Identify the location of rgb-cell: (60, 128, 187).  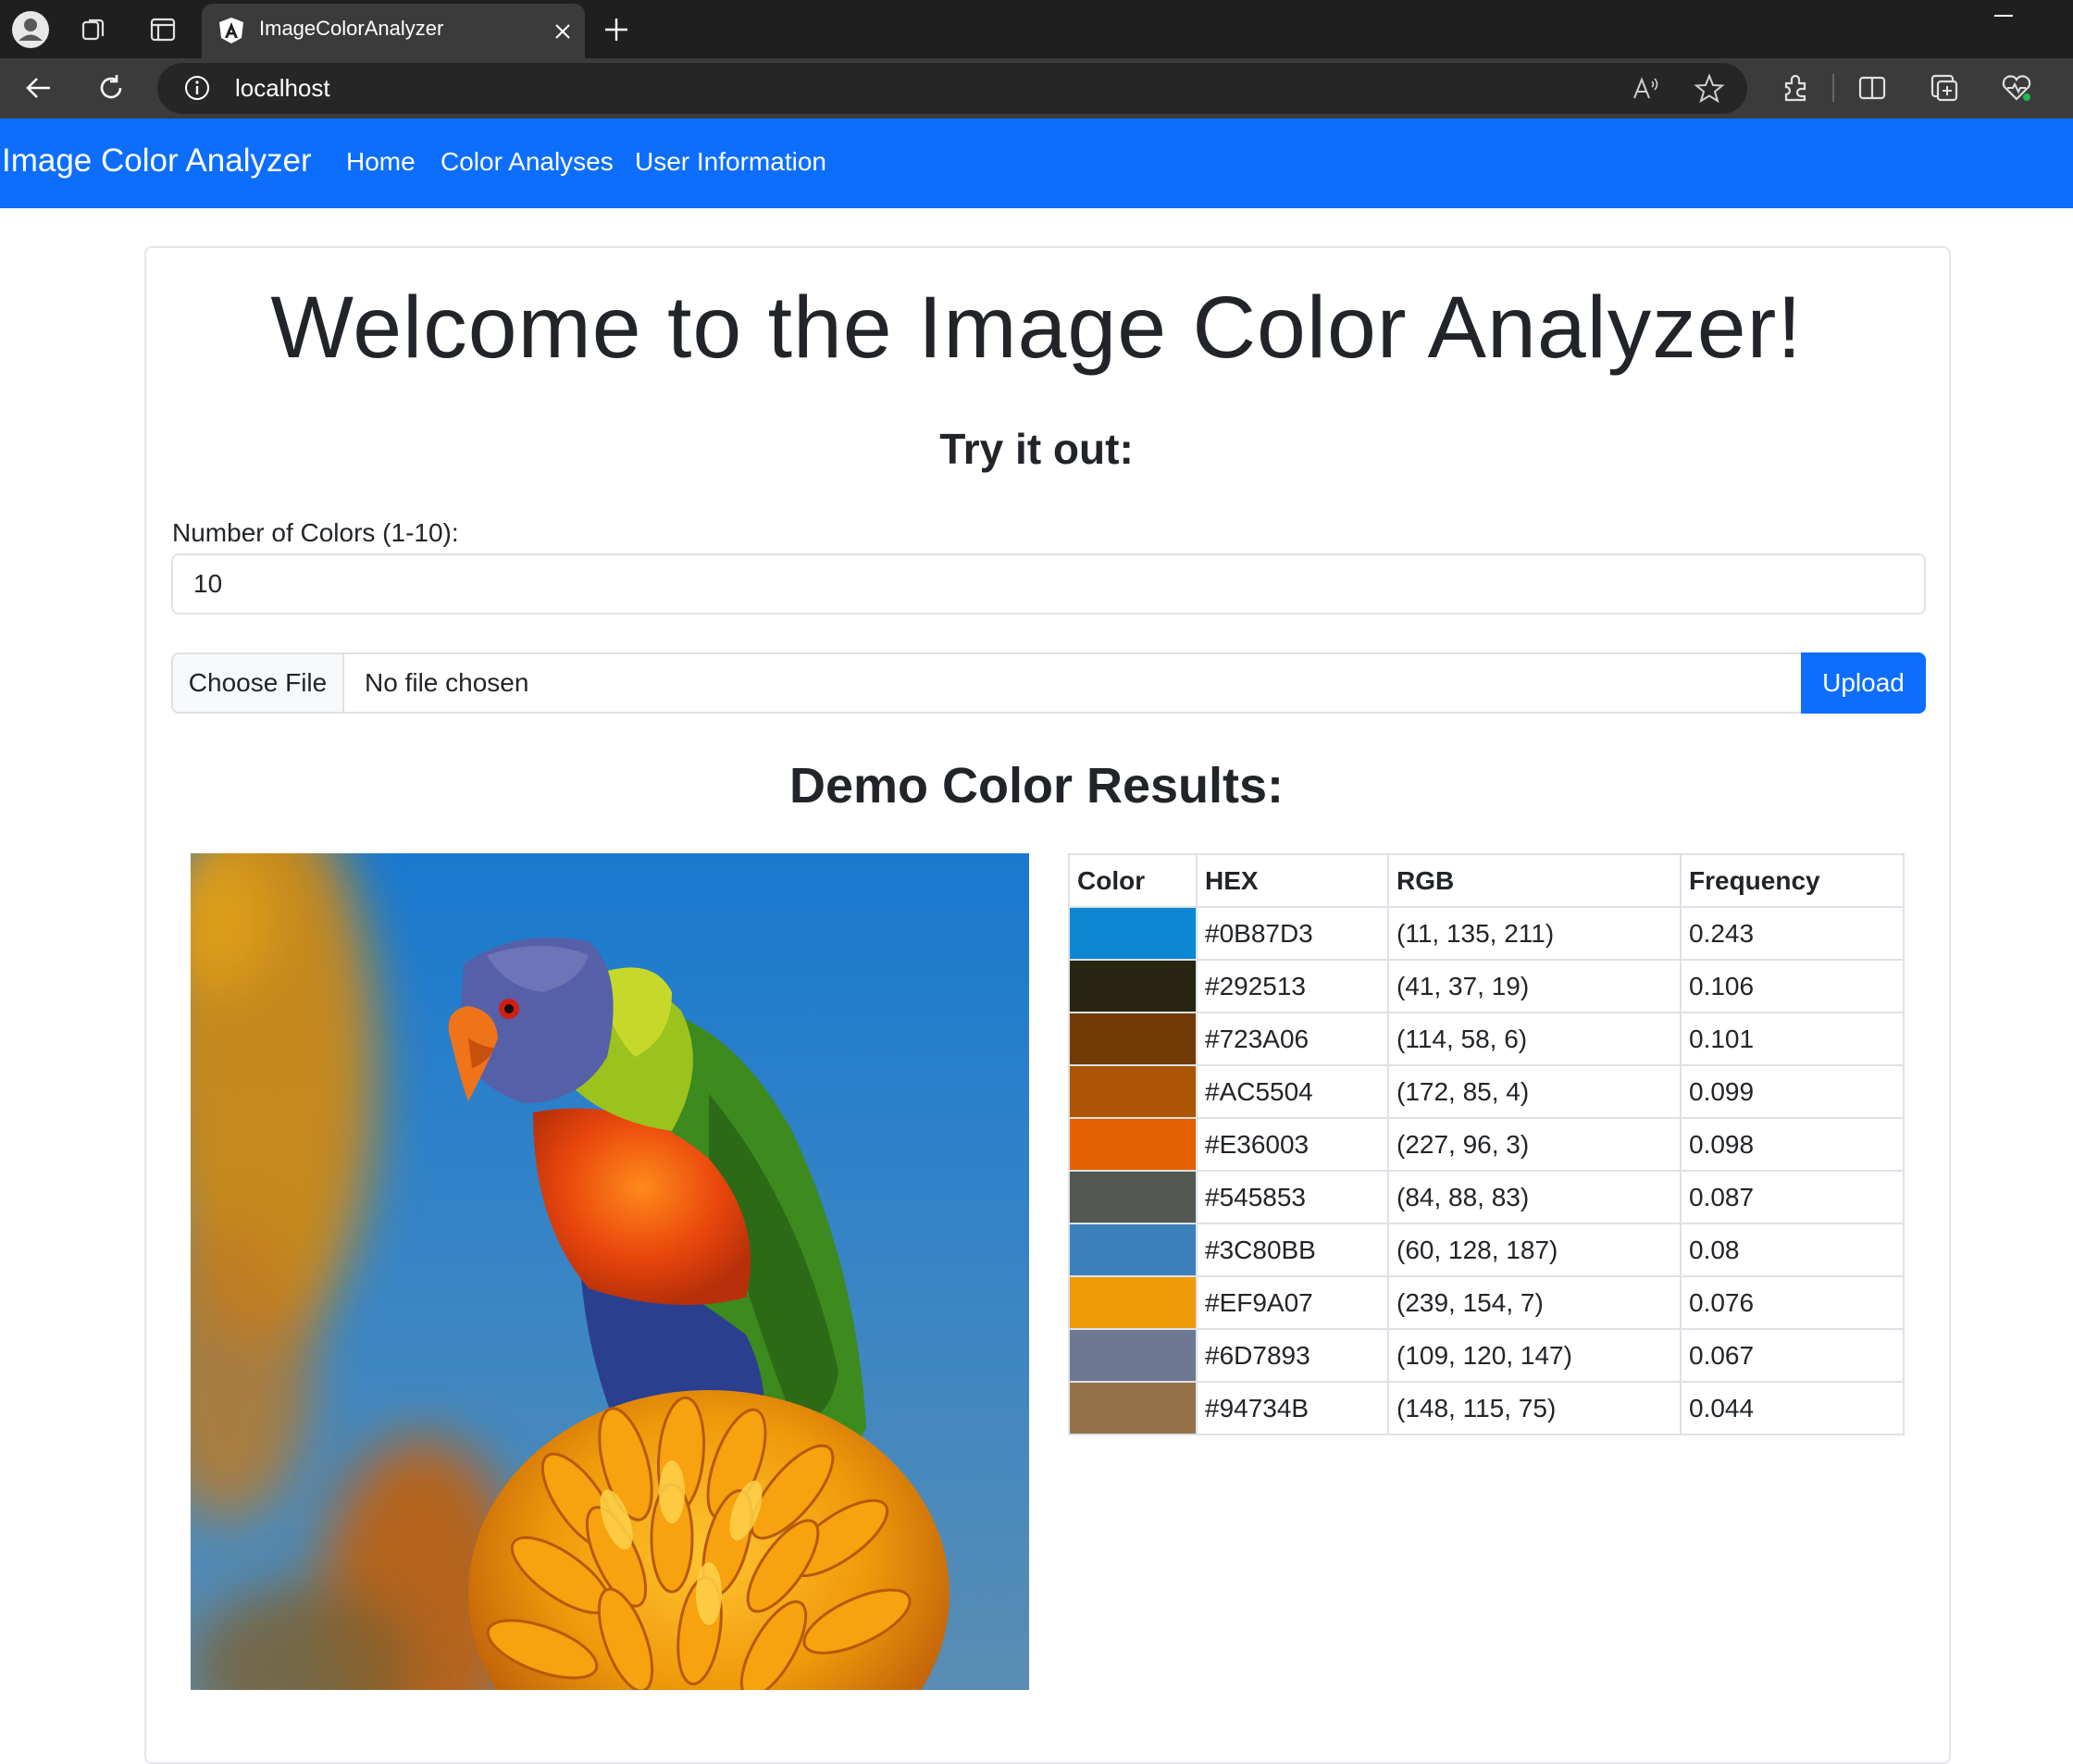
(1535, 1250).